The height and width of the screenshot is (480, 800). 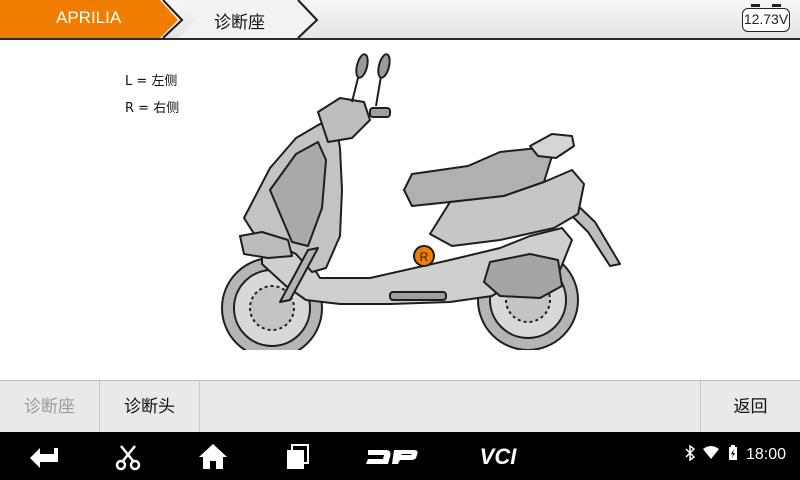 What do you see at coordinates (88, 18) in the screenshot?
I see `breadcrumb-brand: APRILIA` at bounding box center [88, 18].